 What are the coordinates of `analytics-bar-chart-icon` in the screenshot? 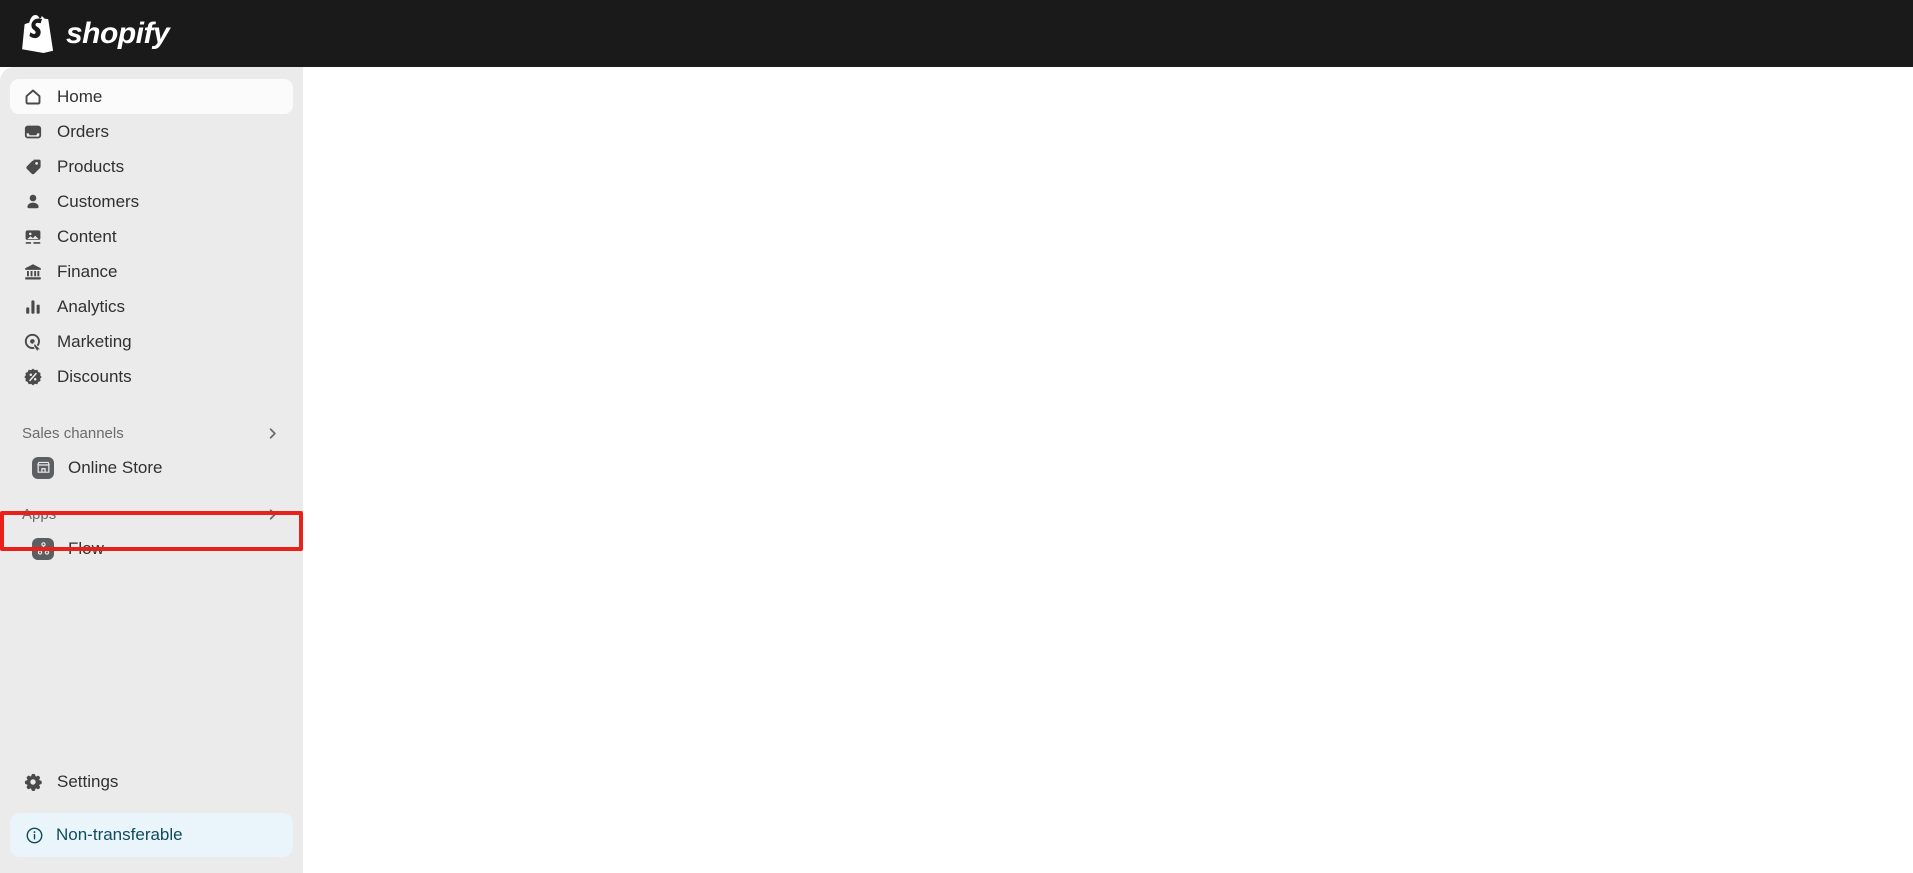 It's located at (32, 306).